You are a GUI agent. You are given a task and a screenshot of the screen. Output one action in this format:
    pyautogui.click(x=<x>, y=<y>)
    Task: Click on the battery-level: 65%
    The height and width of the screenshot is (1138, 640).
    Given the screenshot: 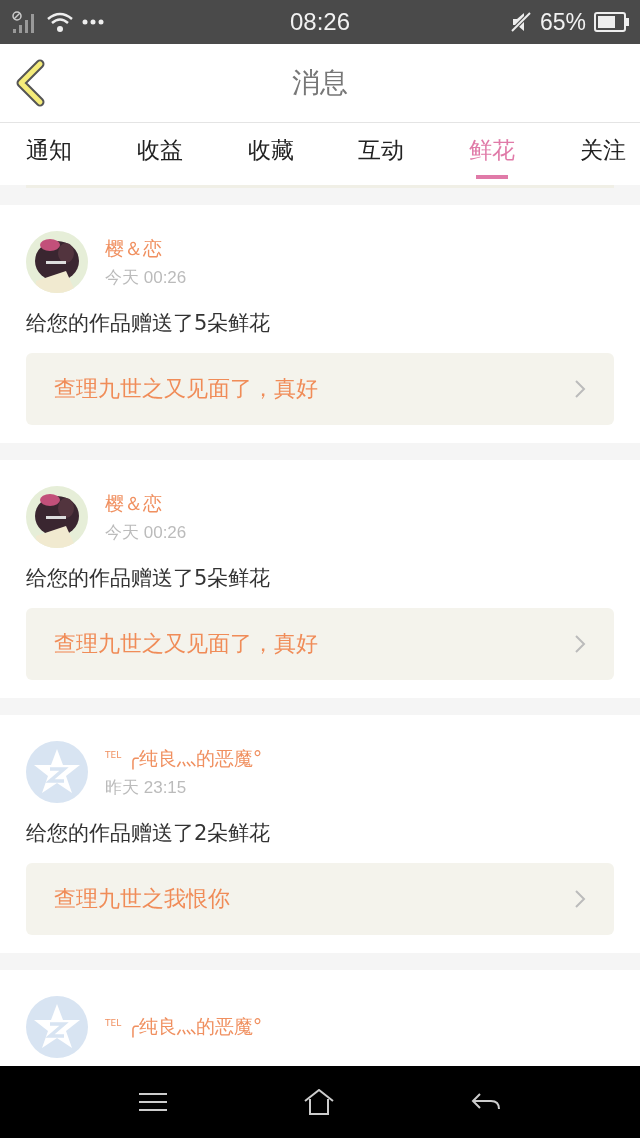 What is the action you would take?
    pyautogui.click(x=562, y=22)
    